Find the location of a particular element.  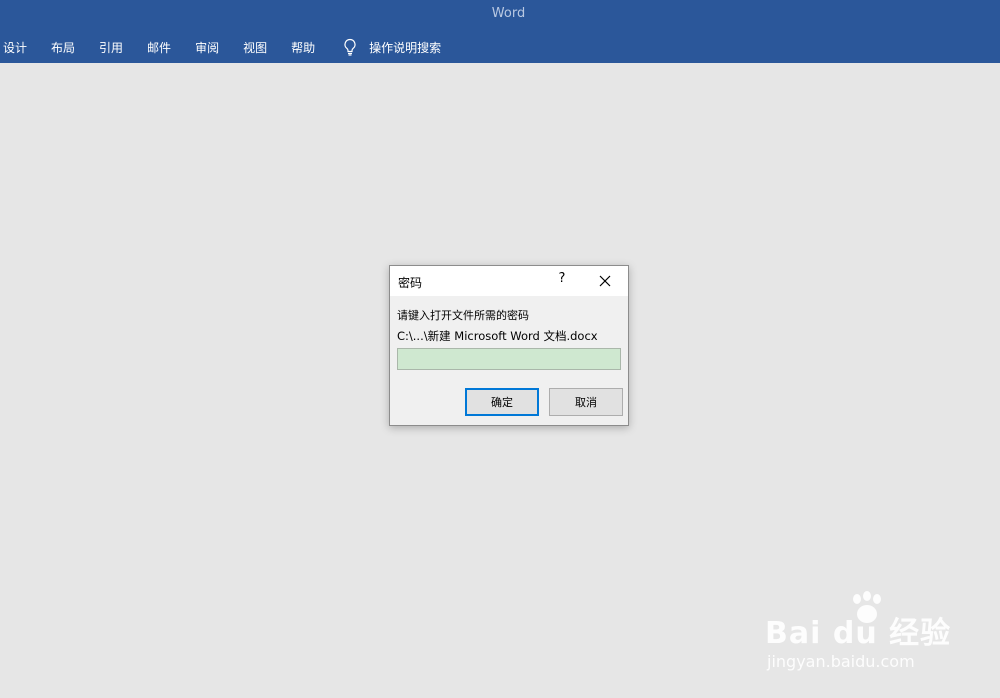

cancel-button: 取消 is located at coordinates (586, 402).